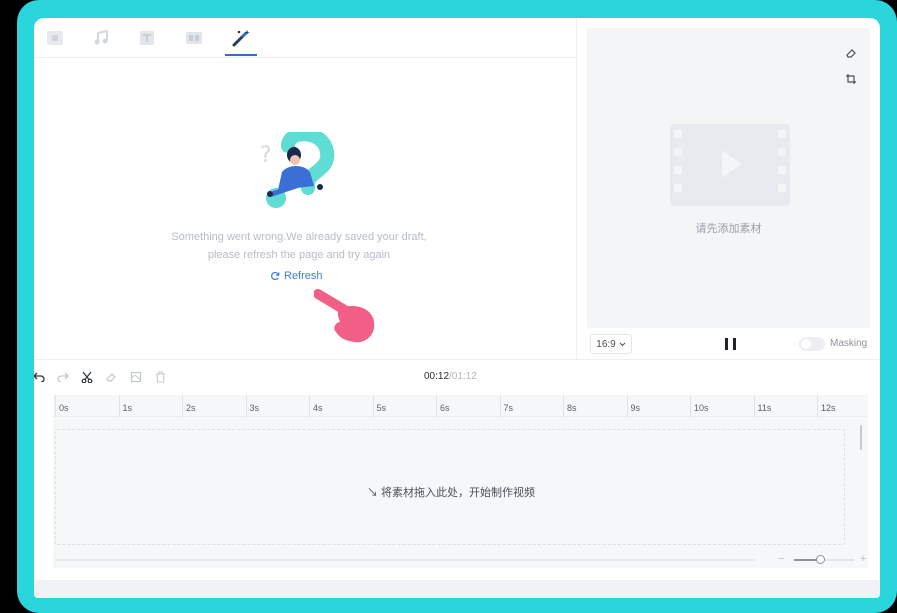 The height and width of the screenshot is (613, 897). Describe the element at coordinates (460, 406) in the screenshot. I see `time-ruler: 0s 1s 2s 3s 4s 5s 6s 7s 8s 9s 10s 11s 12s` at that location.